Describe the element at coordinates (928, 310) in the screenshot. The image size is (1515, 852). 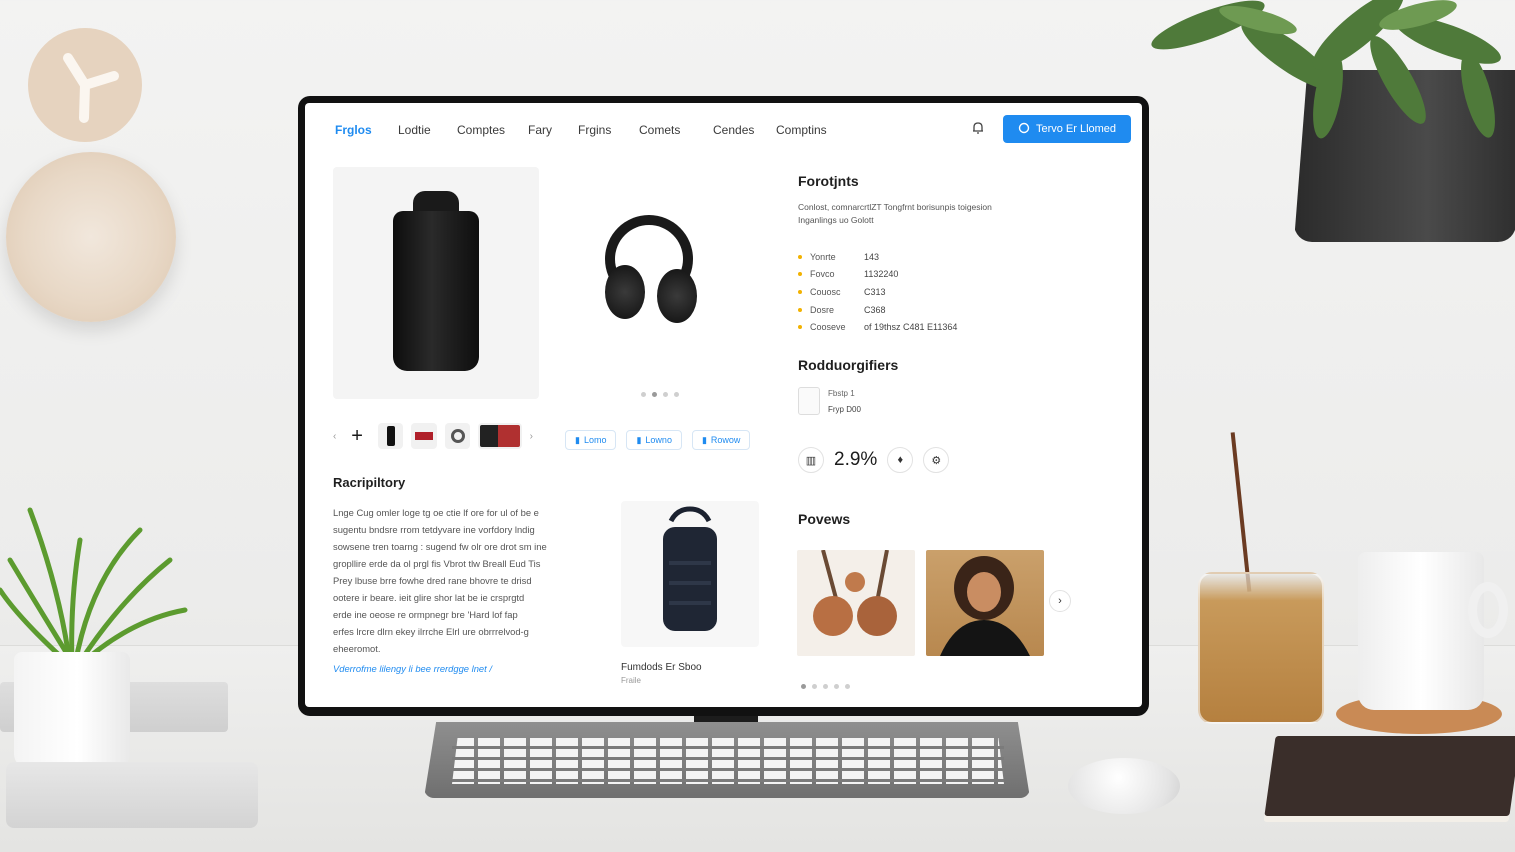
I see `feature-row: Dosre C368` at that location.